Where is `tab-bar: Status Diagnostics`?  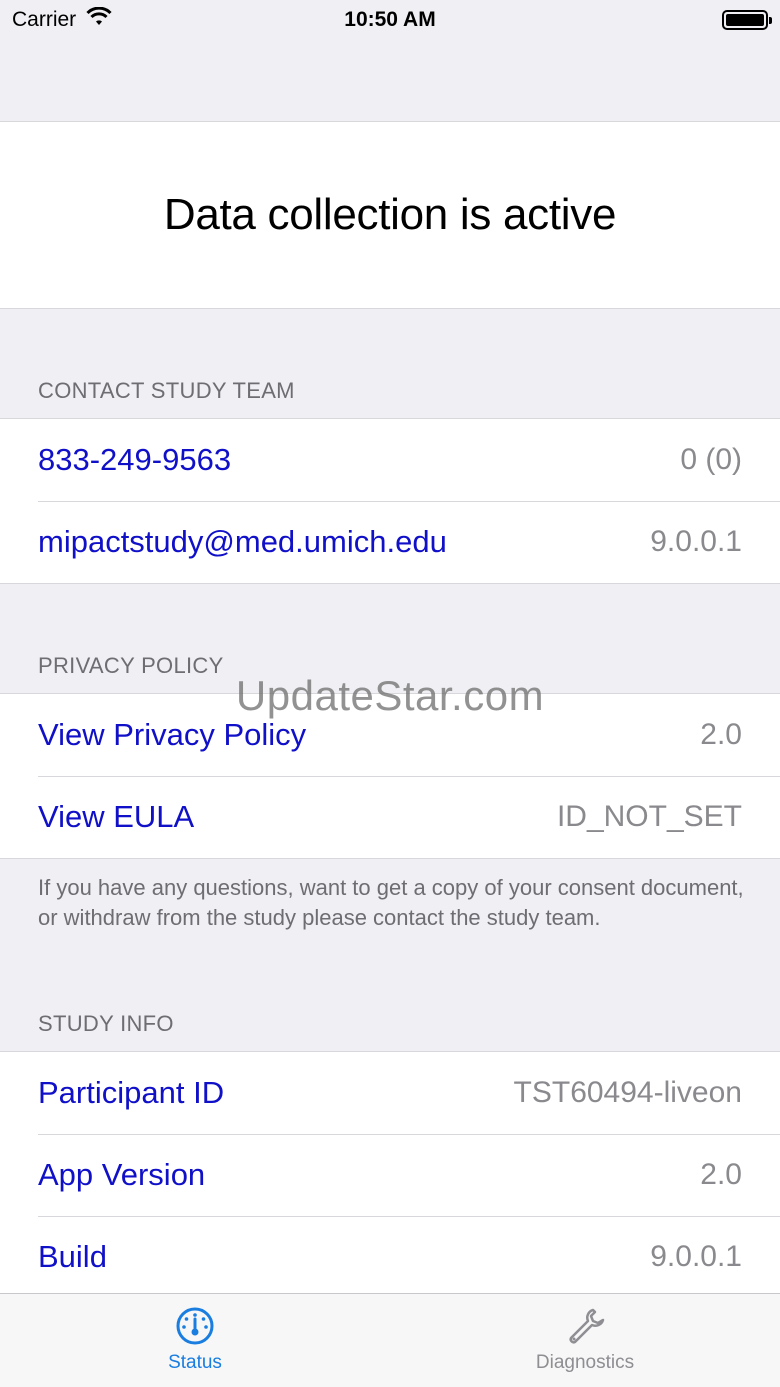 tab-bar: Status Diagnostics is located at coordinates (390, 1340).